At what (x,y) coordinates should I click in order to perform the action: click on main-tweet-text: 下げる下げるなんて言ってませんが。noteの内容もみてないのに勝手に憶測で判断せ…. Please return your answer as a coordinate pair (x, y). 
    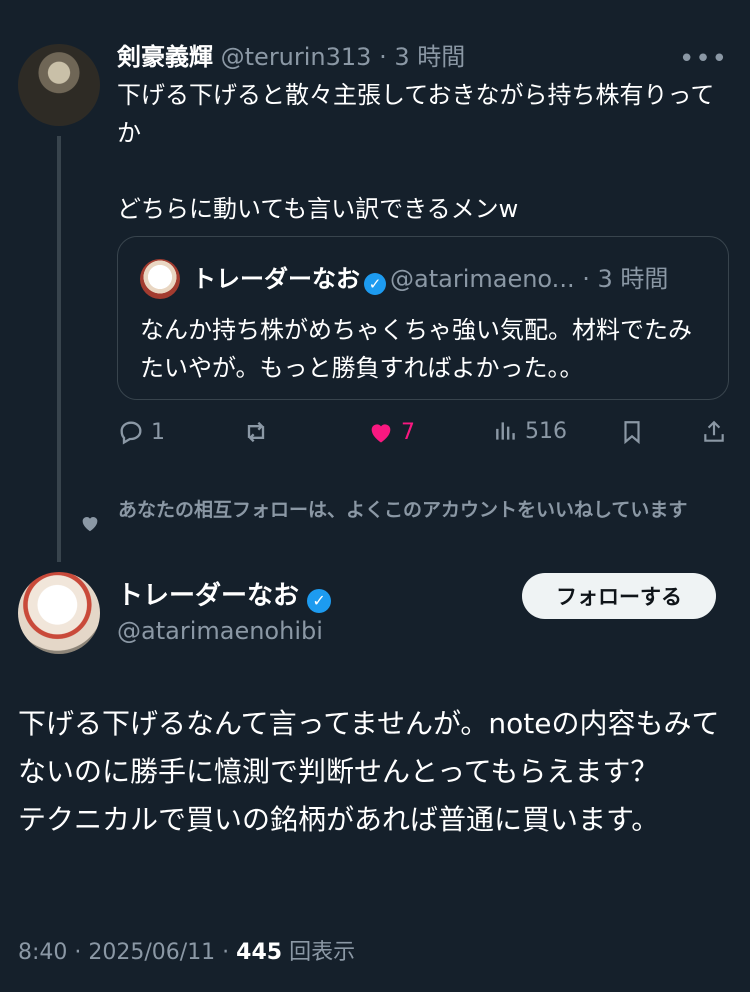
    Looking at the image, I should click on (369, 771).